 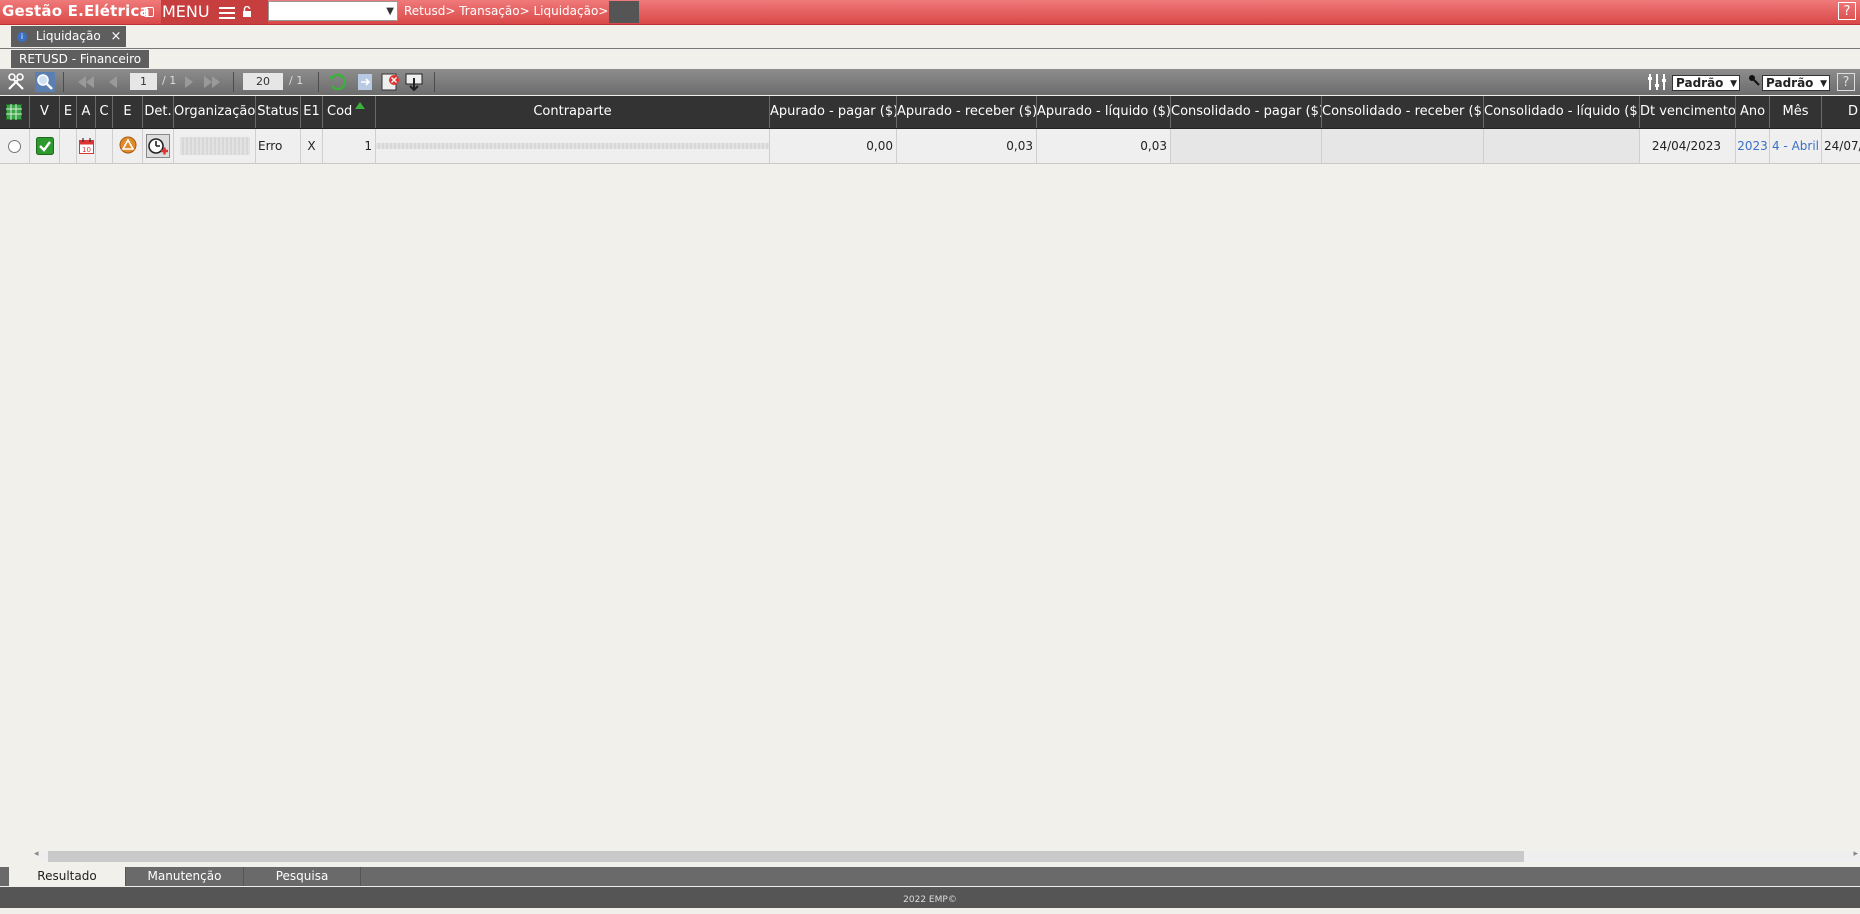 I want to click on header-consolidado-receber: Consolidado - receber ($), so click(x=1403, y=112).